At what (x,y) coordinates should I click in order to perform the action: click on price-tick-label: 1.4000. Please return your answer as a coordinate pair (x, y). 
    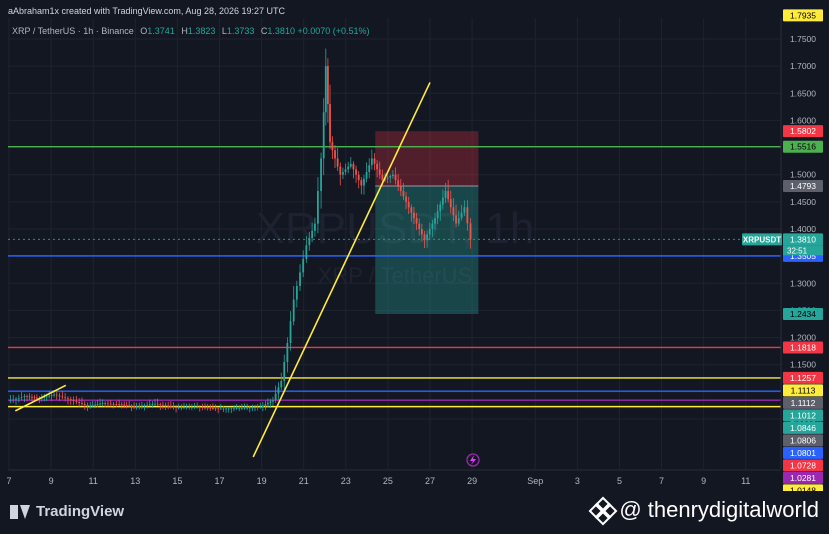
    Looking at the image, I should click on (803, 229).